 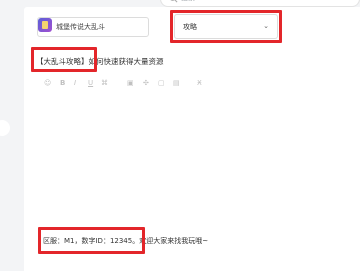 What do you see at coordinates (161, 83) in the screenshot?
I see `video-icon: ▢` at bounding box center [161, 83].